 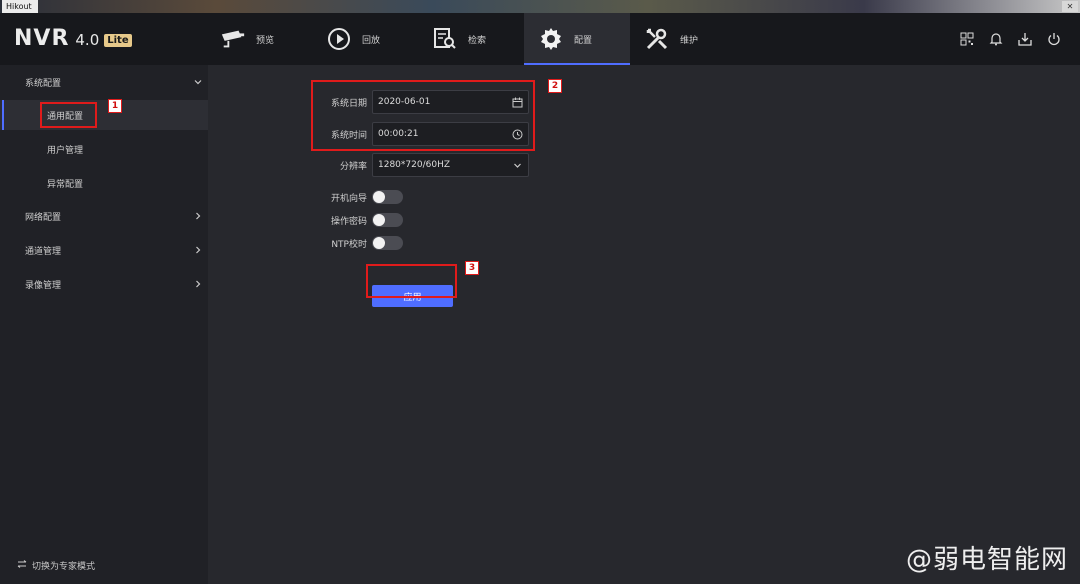 I want to click on window-close-button: ✕, so click(x=1070, y=6).